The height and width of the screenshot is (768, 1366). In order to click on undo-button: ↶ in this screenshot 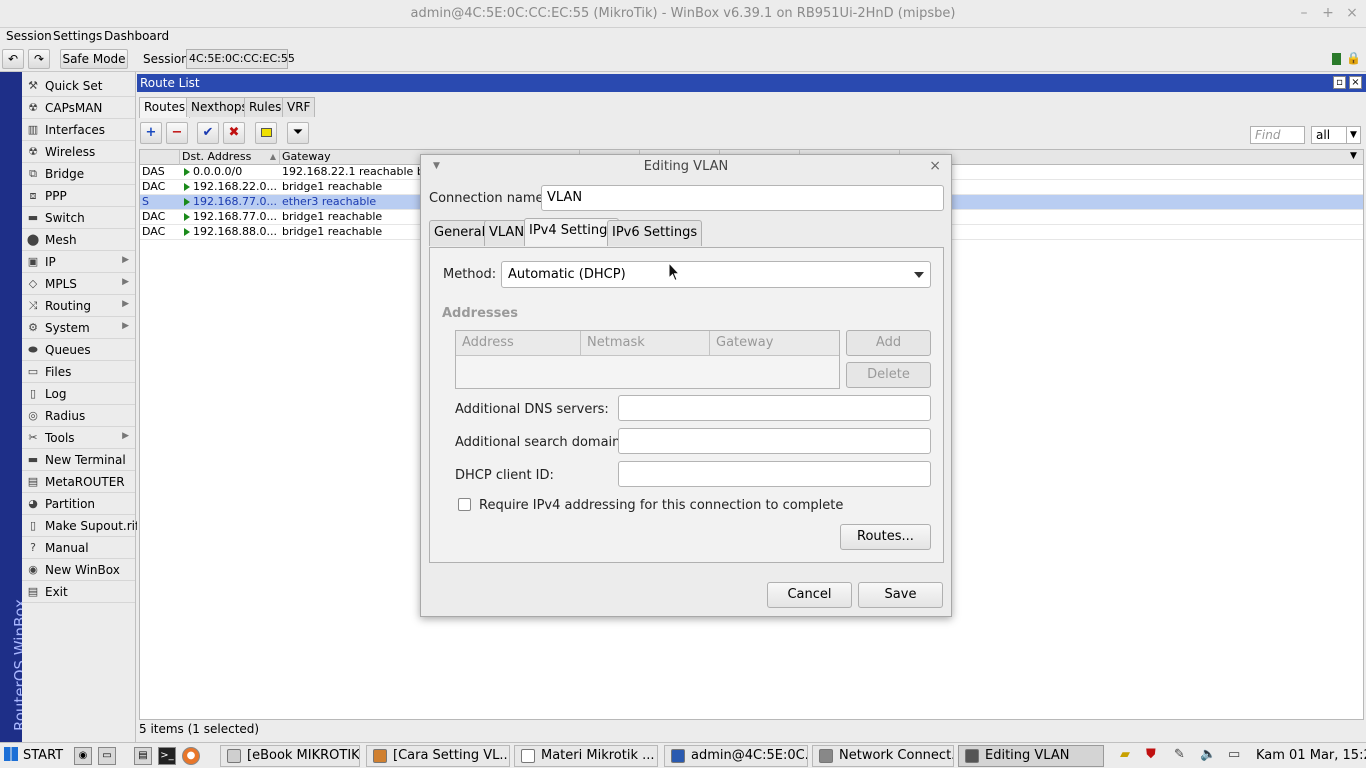, I will do `click(13, 59)`.